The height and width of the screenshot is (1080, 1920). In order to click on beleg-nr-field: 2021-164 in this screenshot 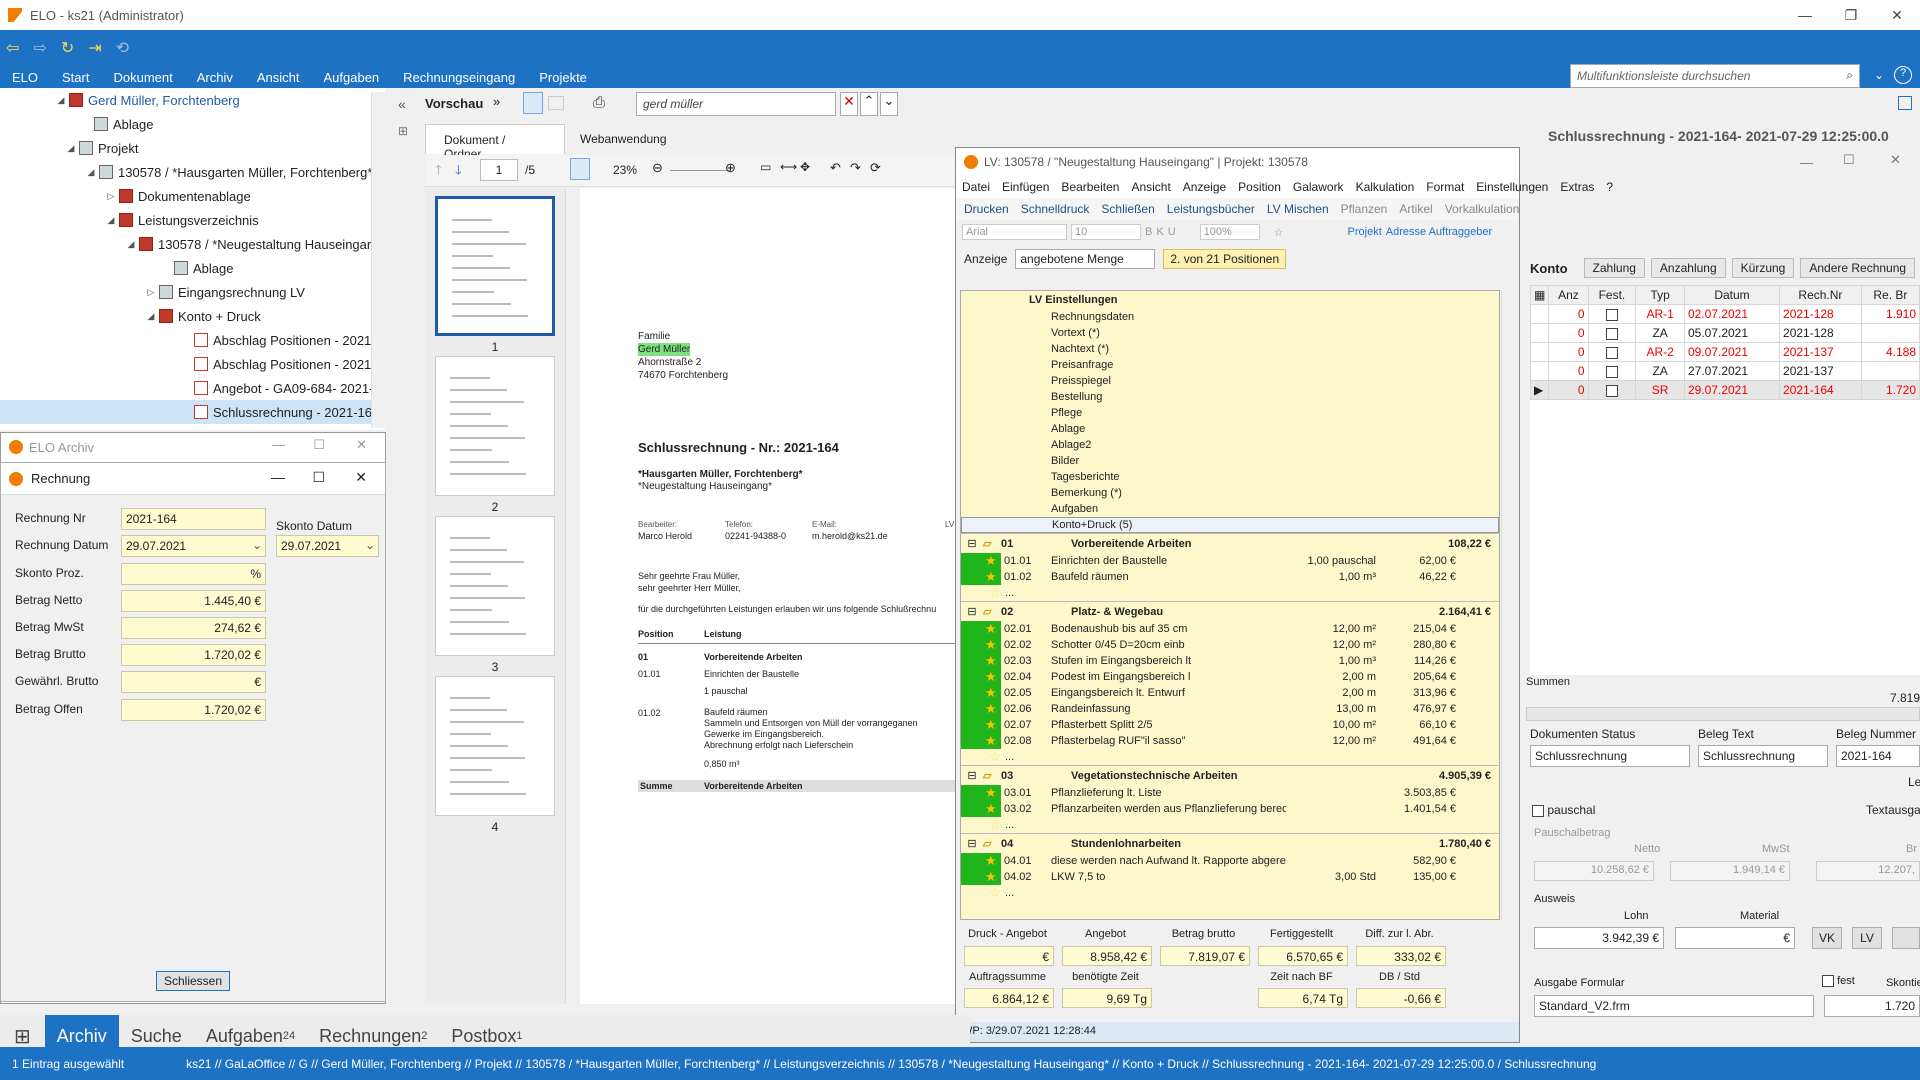, I will do `click(1878, 756)`.